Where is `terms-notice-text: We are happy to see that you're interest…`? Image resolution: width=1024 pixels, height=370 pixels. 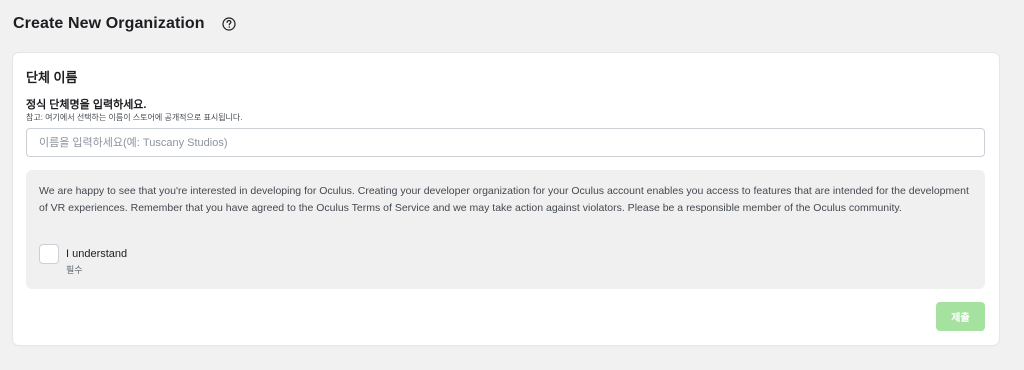 terms-notice-text: We are happy to see that you're interest… is located at coordinates (504, 199).